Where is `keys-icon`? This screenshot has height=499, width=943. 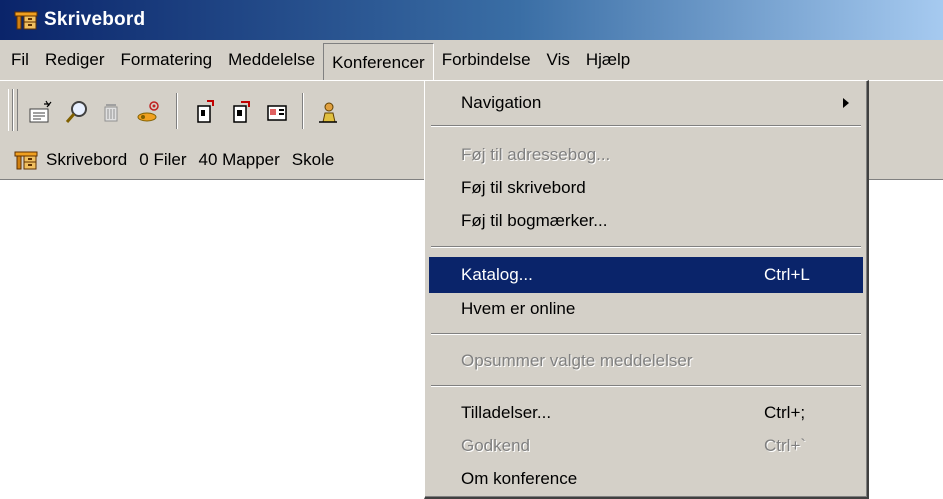
keys-icon is located at coordinates (148, 111).